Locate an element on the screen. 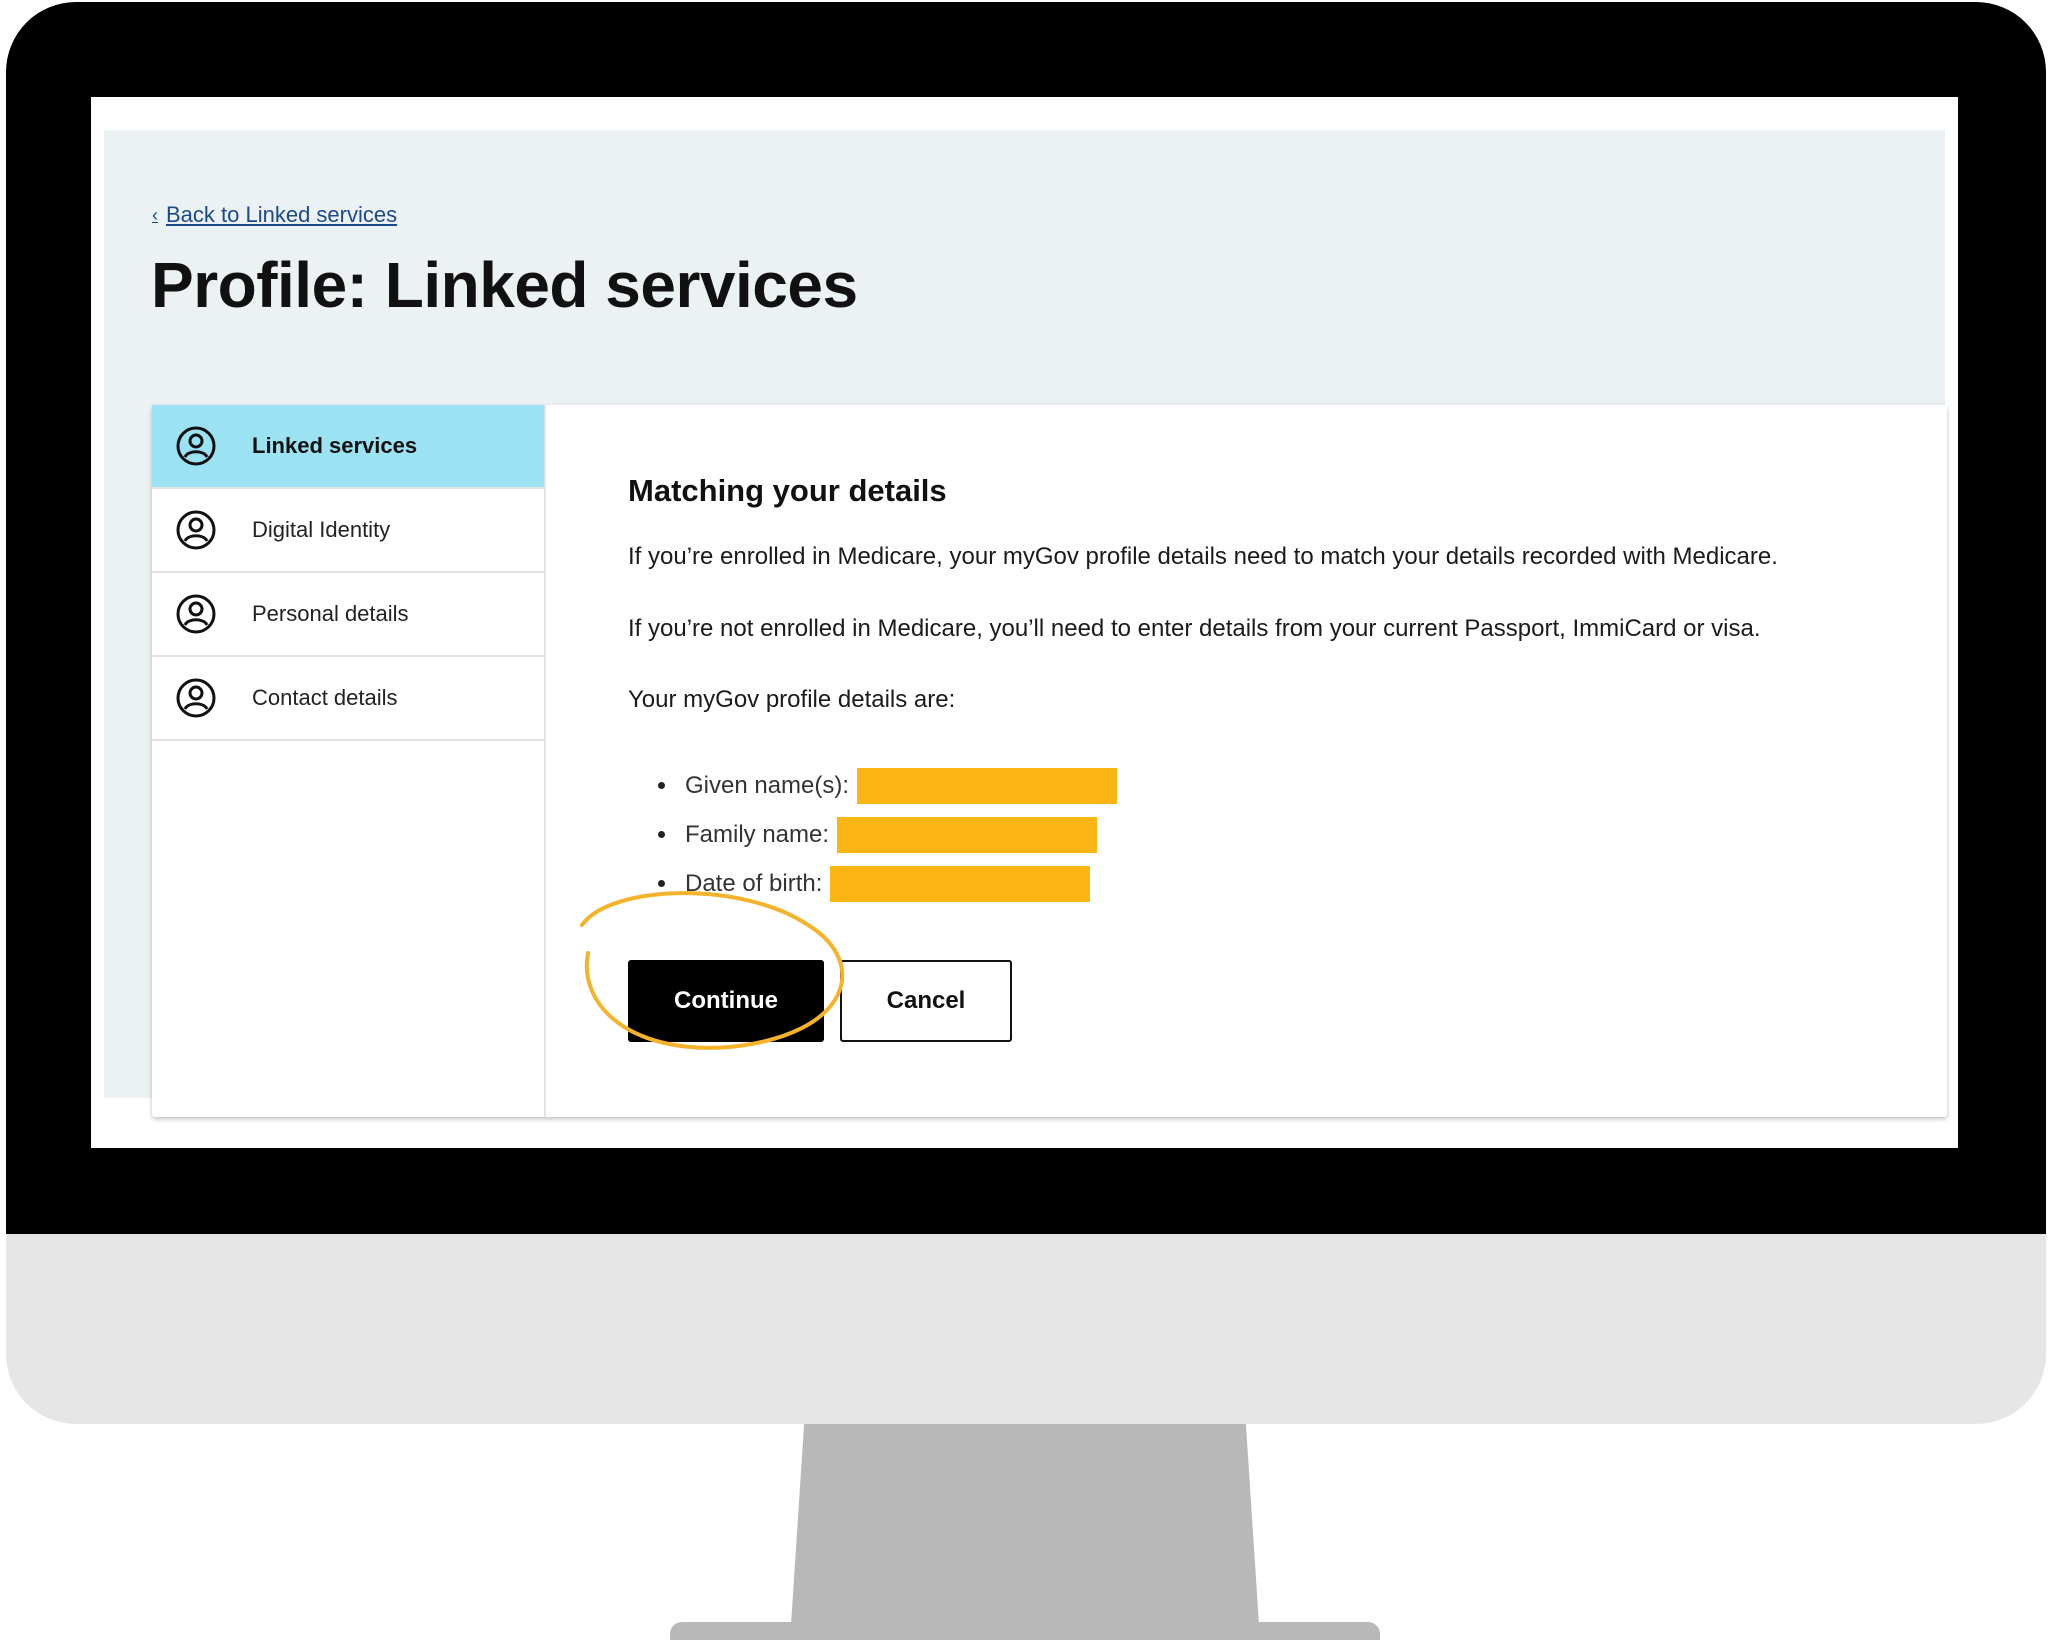  sidebar-item-label: Contact details is located at coordinates (325, 697).